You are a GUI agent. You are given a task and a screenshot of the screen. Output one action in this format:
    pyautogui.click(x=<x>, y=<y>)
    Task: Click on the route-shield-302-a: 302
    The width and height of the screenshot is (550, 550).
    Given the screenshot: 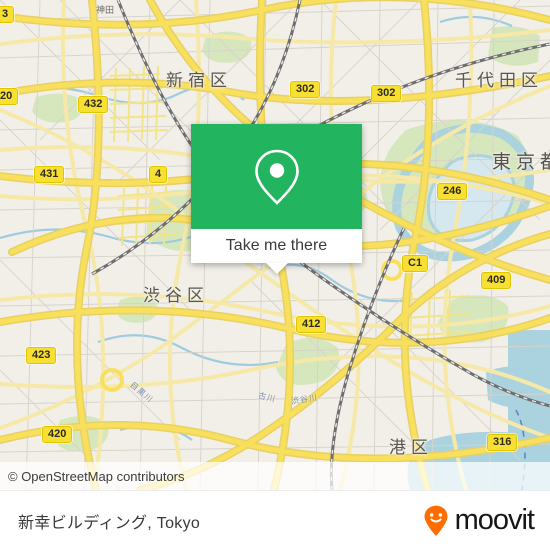 What is the action you would take?
    pyautogui.click(x=305, y=89)
    